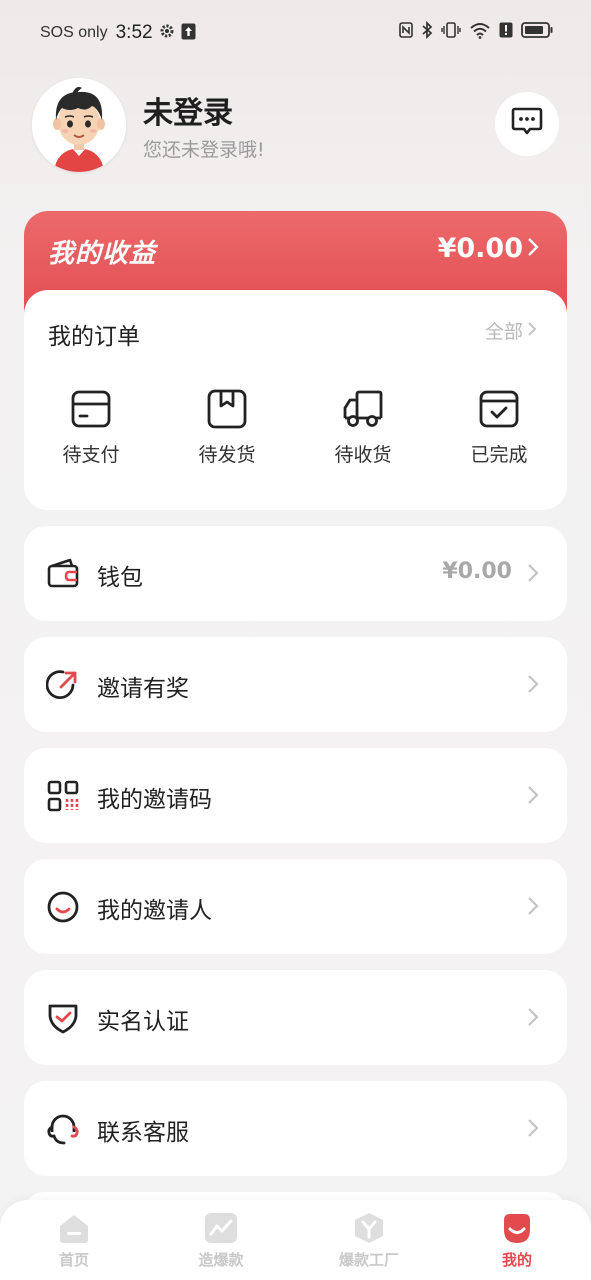 The width and height of the screenshot is (591, 1280). What do you see at coordinates (143, 1133) in the screenshot?
I see `menu-row-label: 联系客服` at bounding box center [143, 1133].